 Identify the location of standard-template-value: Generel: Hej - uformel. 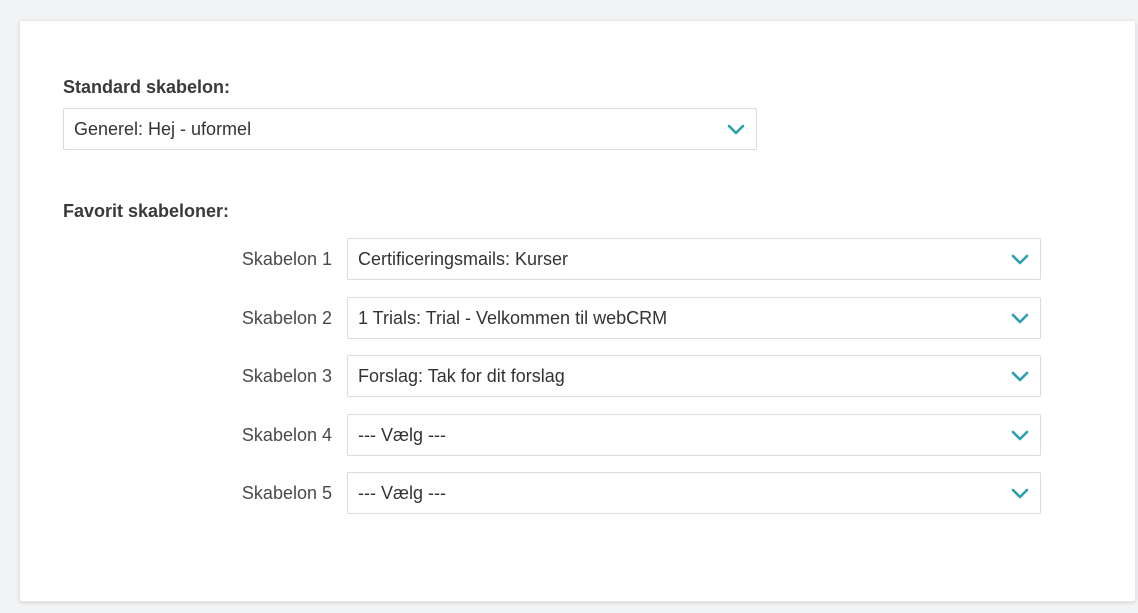
(163, 128).